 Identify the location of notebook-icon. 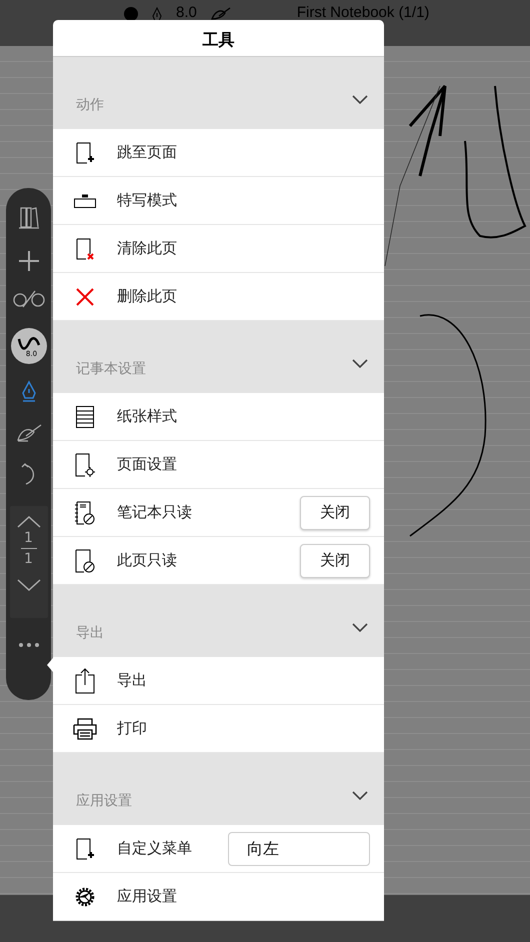
(85, 512).